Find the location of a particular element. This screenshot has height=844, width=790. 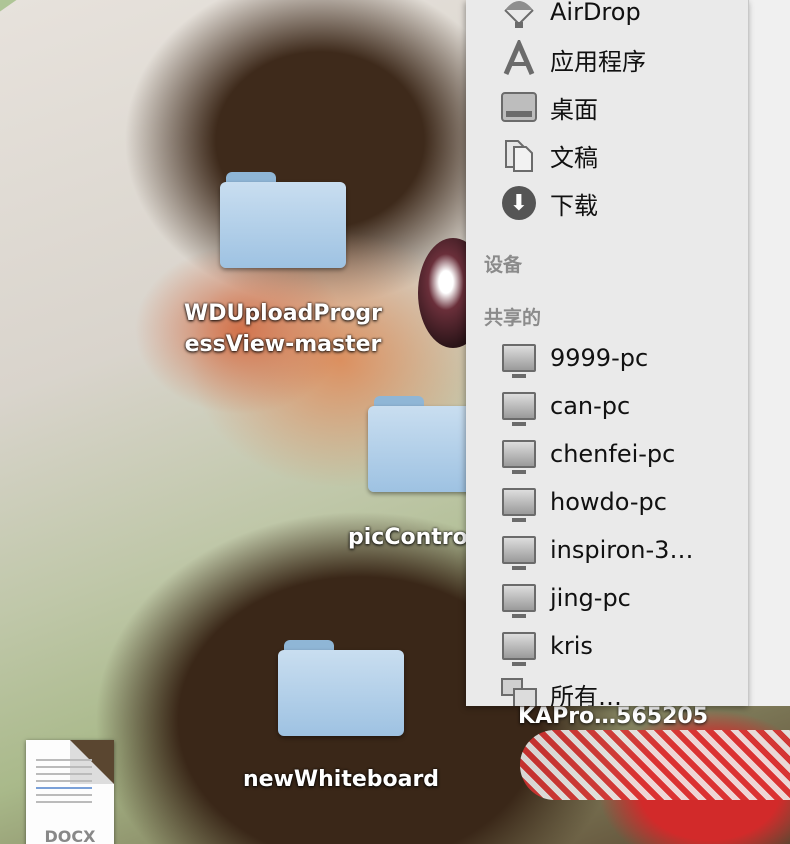

sidebar-item-label: AirDrop is located at coordinates (595, 13).